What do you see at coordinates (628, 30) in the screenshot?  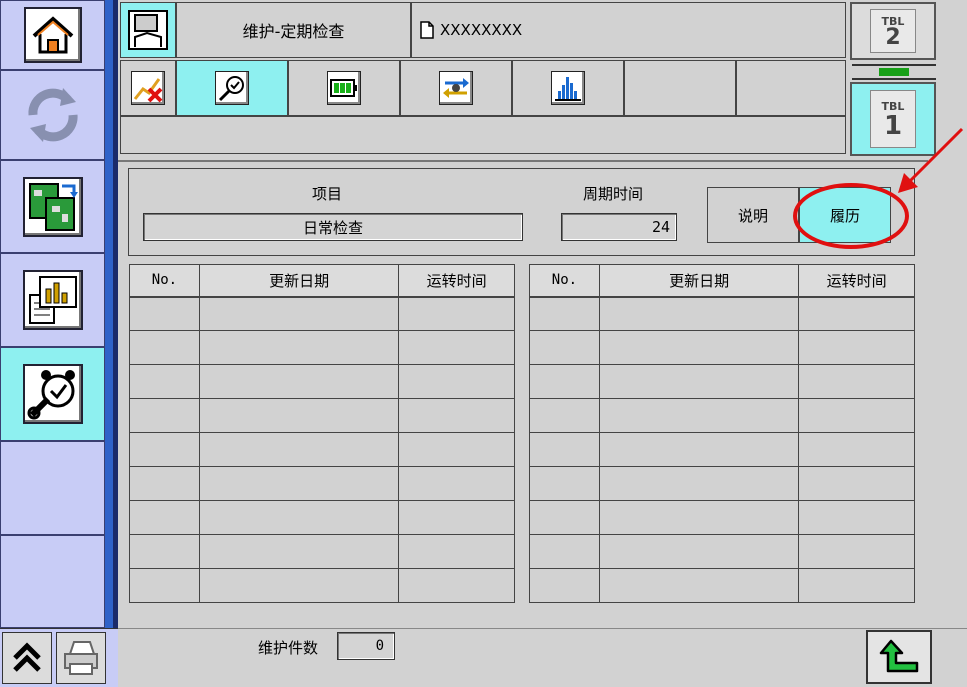 I see `file-name-field: XXXXXXXX` at bounding box center [628, 30].